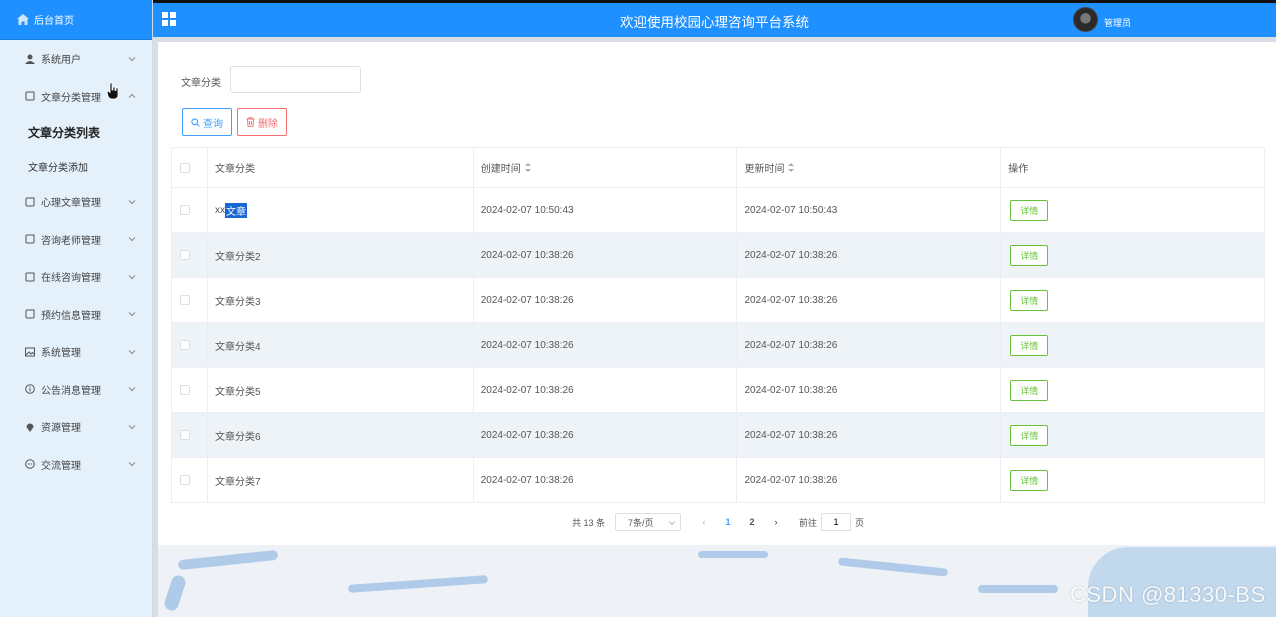 Image resolution: width=1276 pixels, height=617 pixels. What do you see at coordinates (54, 21) in the screenshot?
I see `sidebar-home-label: 后台首页` at bounding box center [54, 21].